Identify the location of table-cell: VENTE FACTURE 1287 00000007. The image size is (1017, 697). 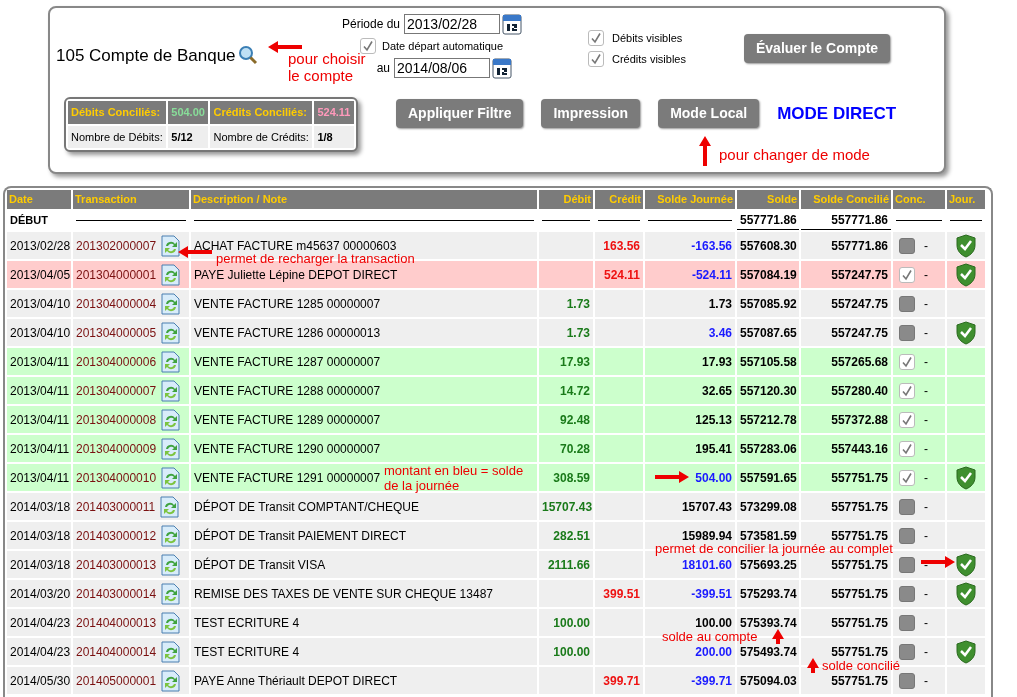
(364, 361).